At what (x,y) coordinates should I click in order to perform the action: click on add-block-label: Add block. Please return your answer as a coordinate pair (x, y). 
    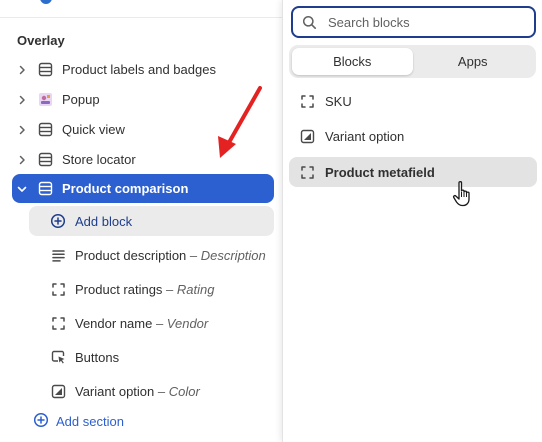
    Looking at the image, I should click on (104, 221).